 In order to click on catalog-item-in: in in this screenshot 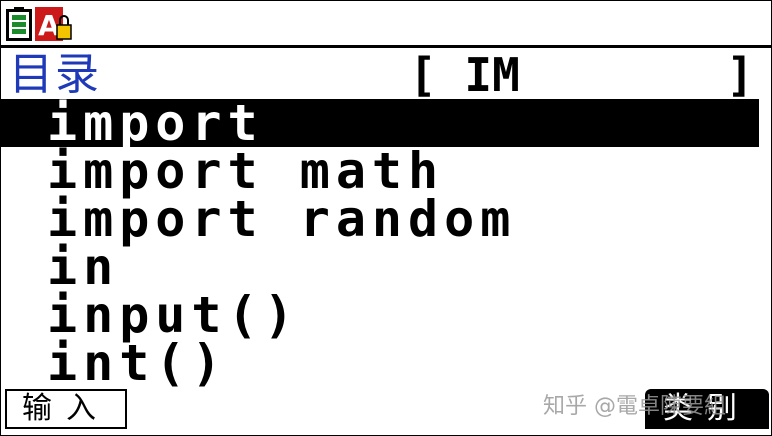, I will do `click(386, 267)`.